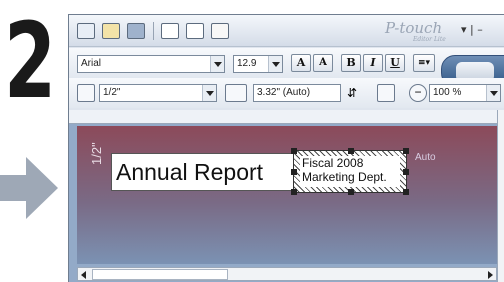 The width and height of the screenshot is (504, 282). I want to click on brand-subtitle: Editor Lite, so click(429, 39).